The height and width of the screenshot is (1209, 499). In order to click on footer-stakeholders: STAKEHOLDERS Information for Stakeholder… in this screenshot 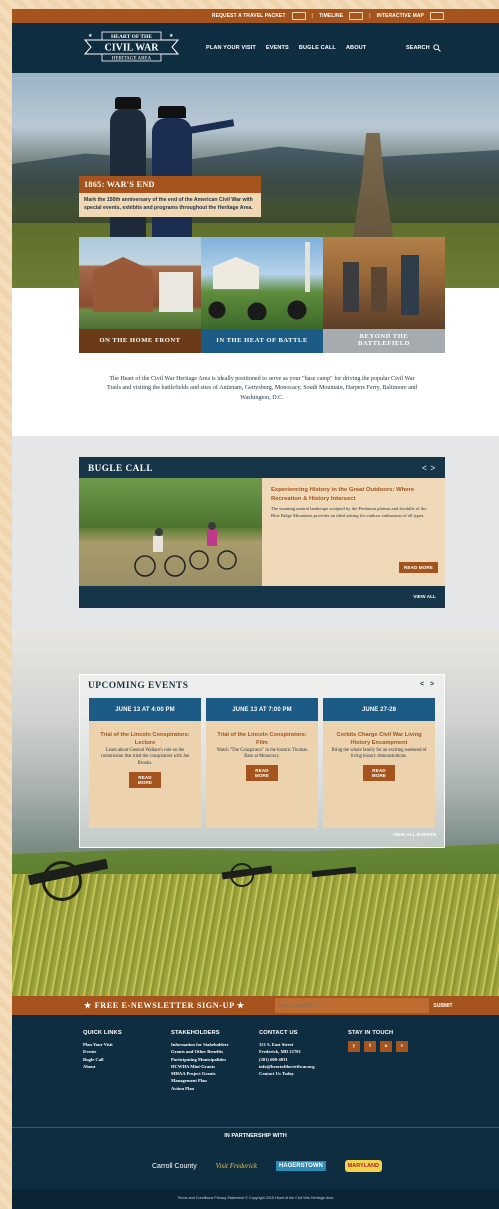, I will do `click(200, 1061)`.